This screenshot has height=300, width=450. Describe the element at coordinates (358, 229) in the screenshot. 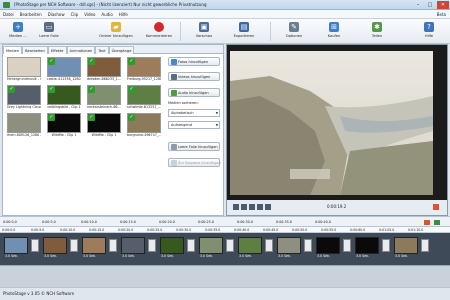

I see `ruler-time-label: 0:00:60.0` at that location.